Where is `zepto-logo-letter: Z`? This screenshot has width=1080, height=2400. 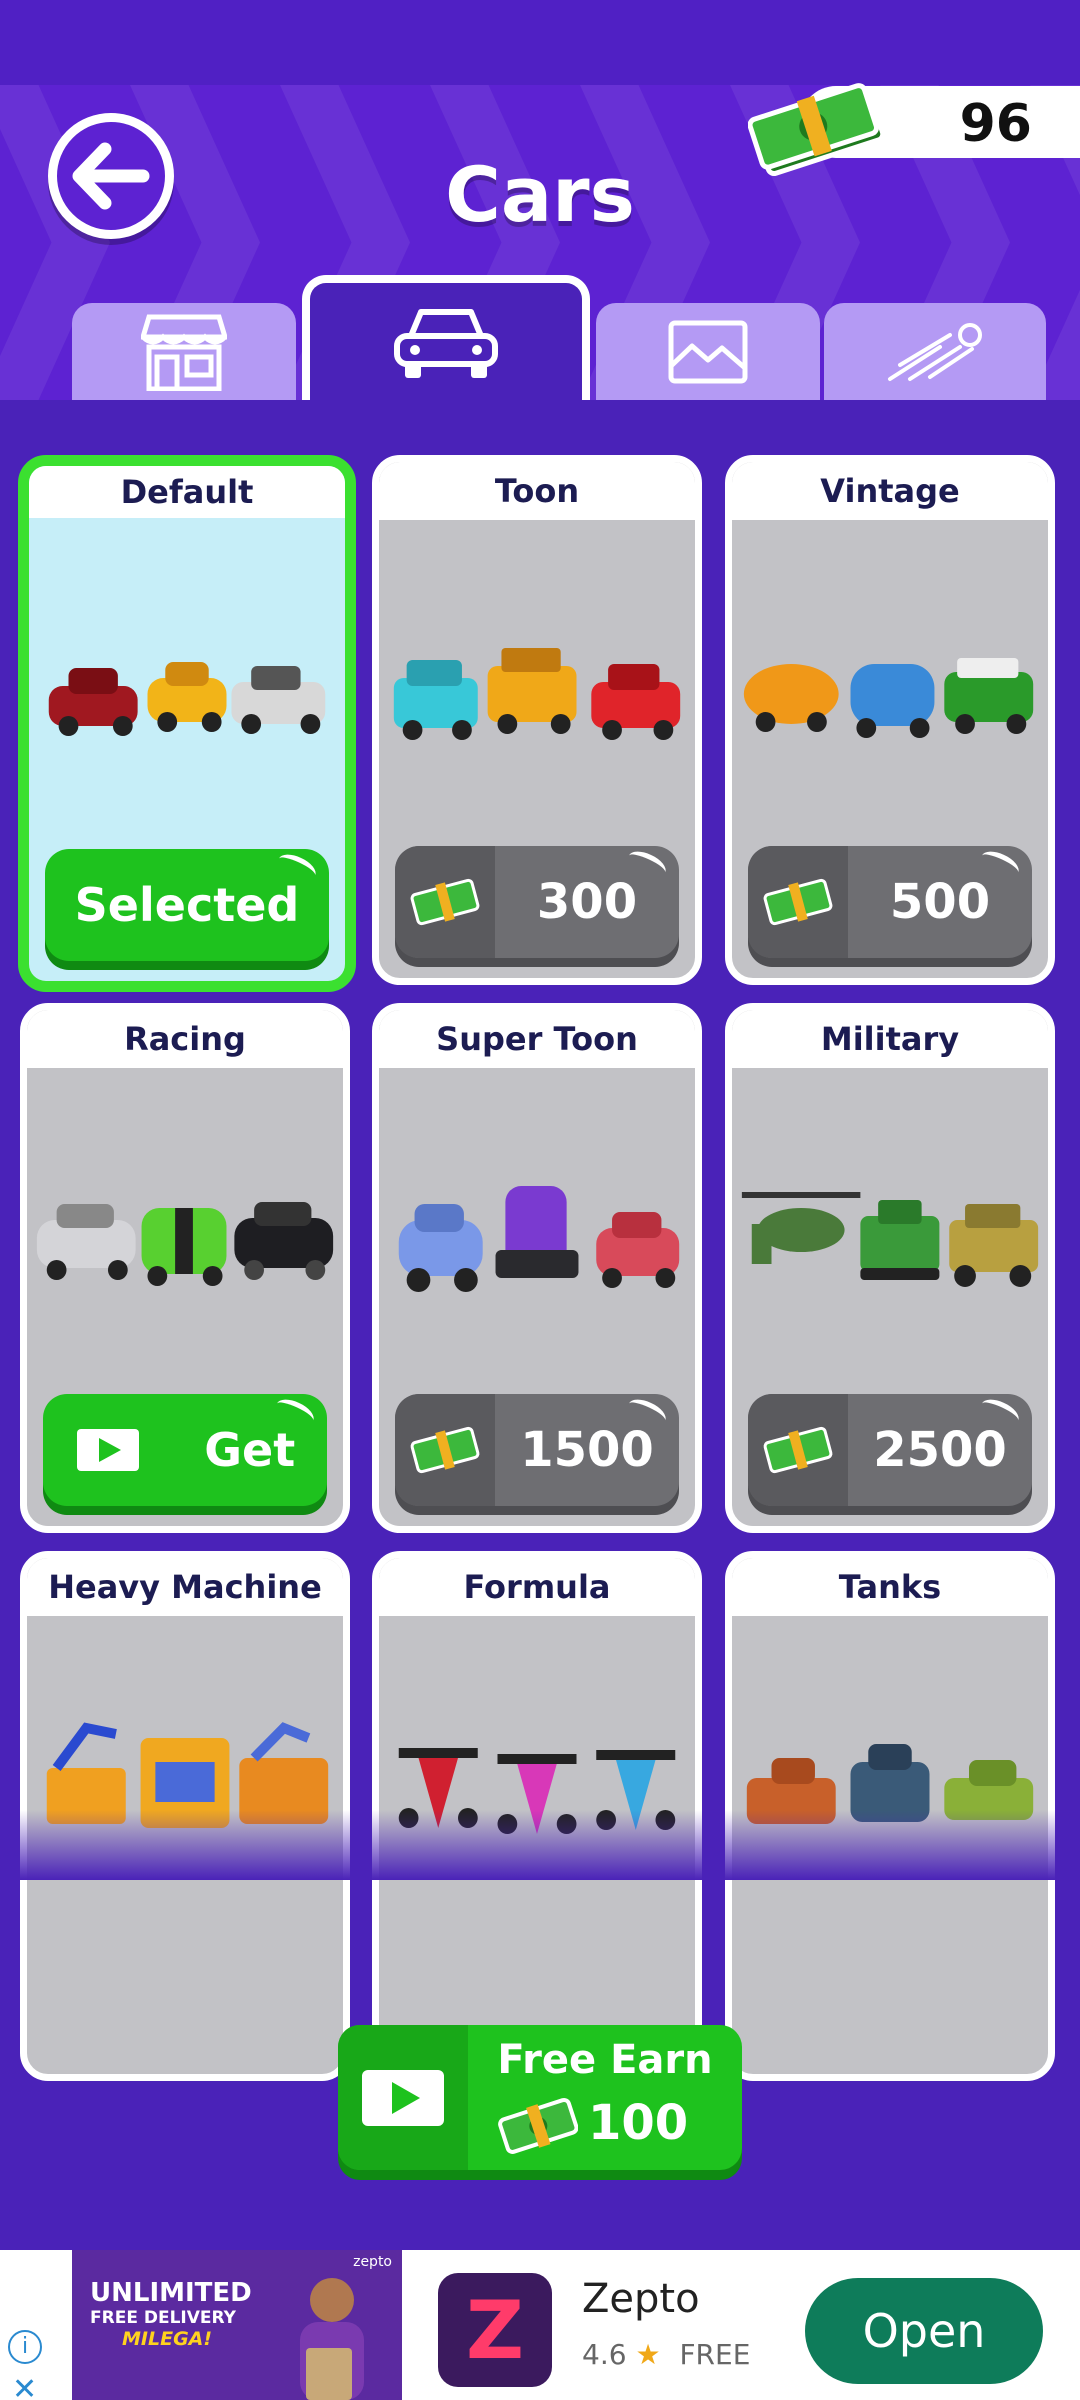
zepto-logo-letter: Z is located at coordinates (494, 2330).